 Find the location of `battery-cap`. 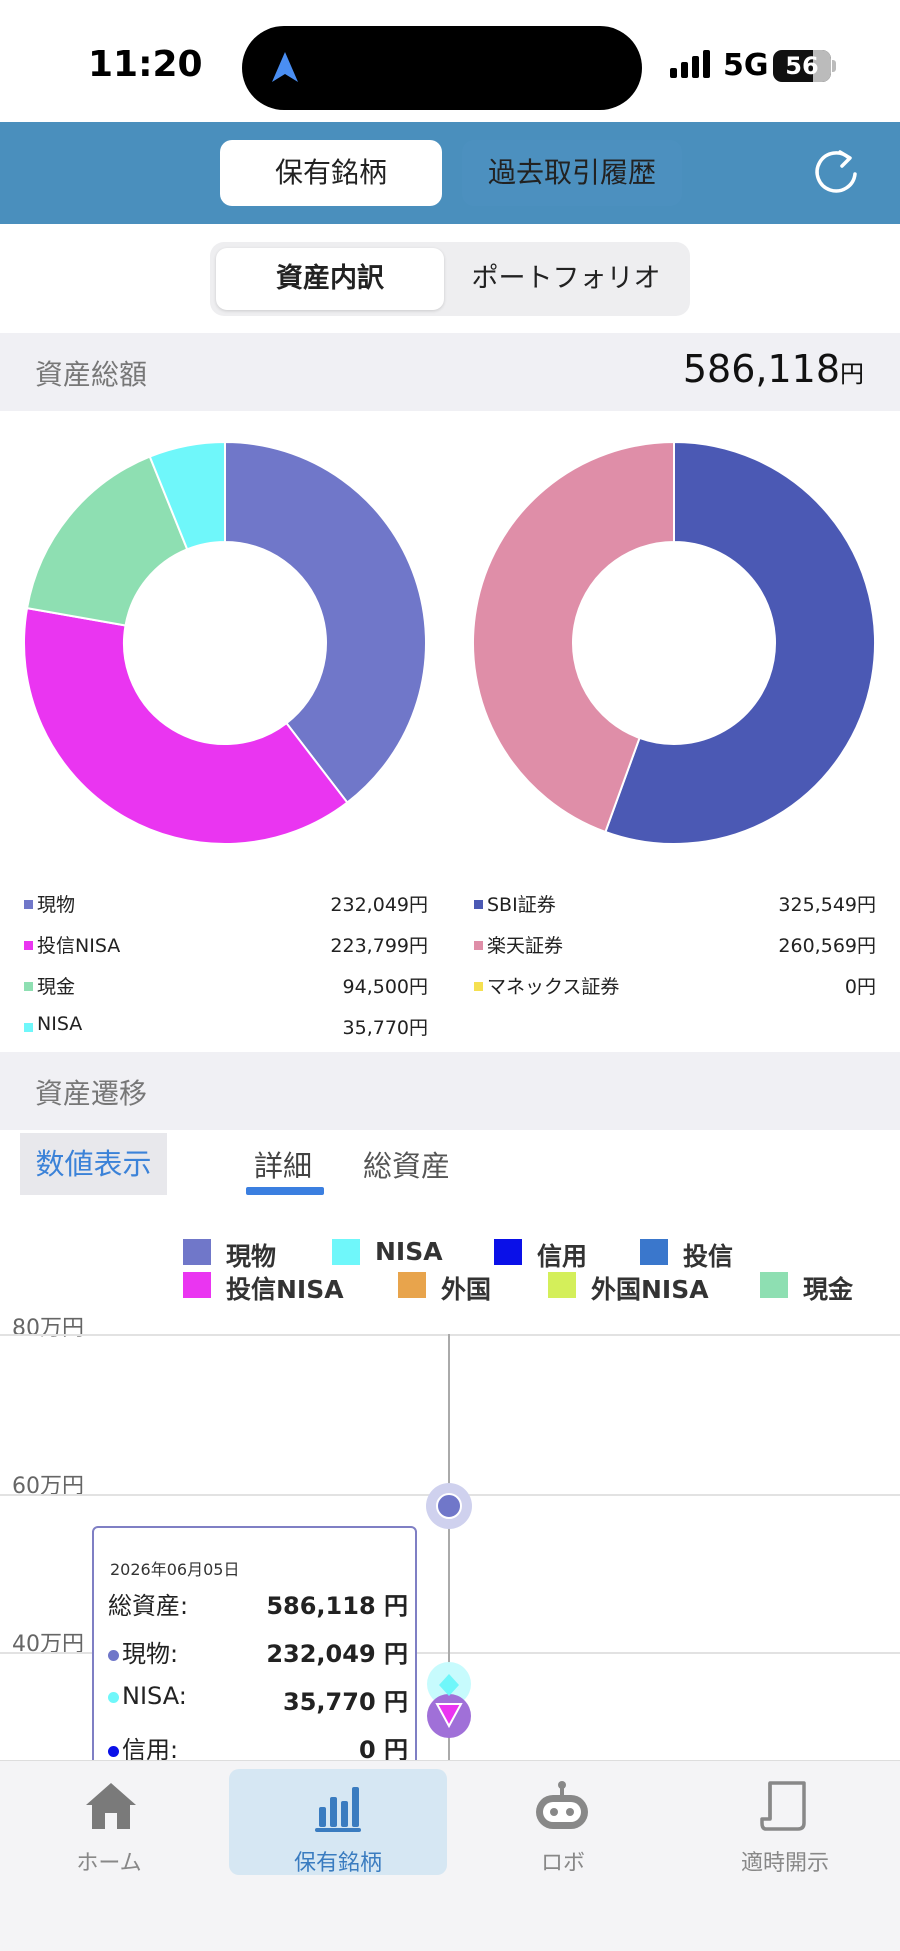

battery-cap is located at coordinates (834, 66).